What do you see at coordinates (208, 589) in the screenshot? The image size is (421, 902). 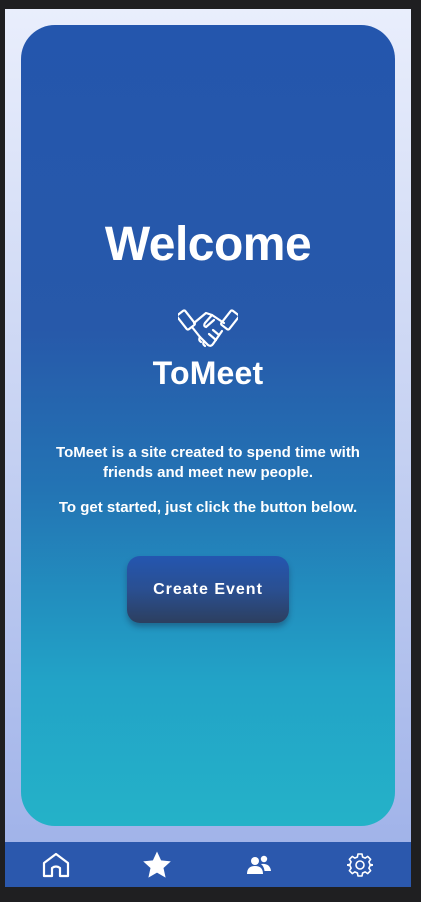 I see `create-event-button: Create Event` at bounding box center [208, 589].